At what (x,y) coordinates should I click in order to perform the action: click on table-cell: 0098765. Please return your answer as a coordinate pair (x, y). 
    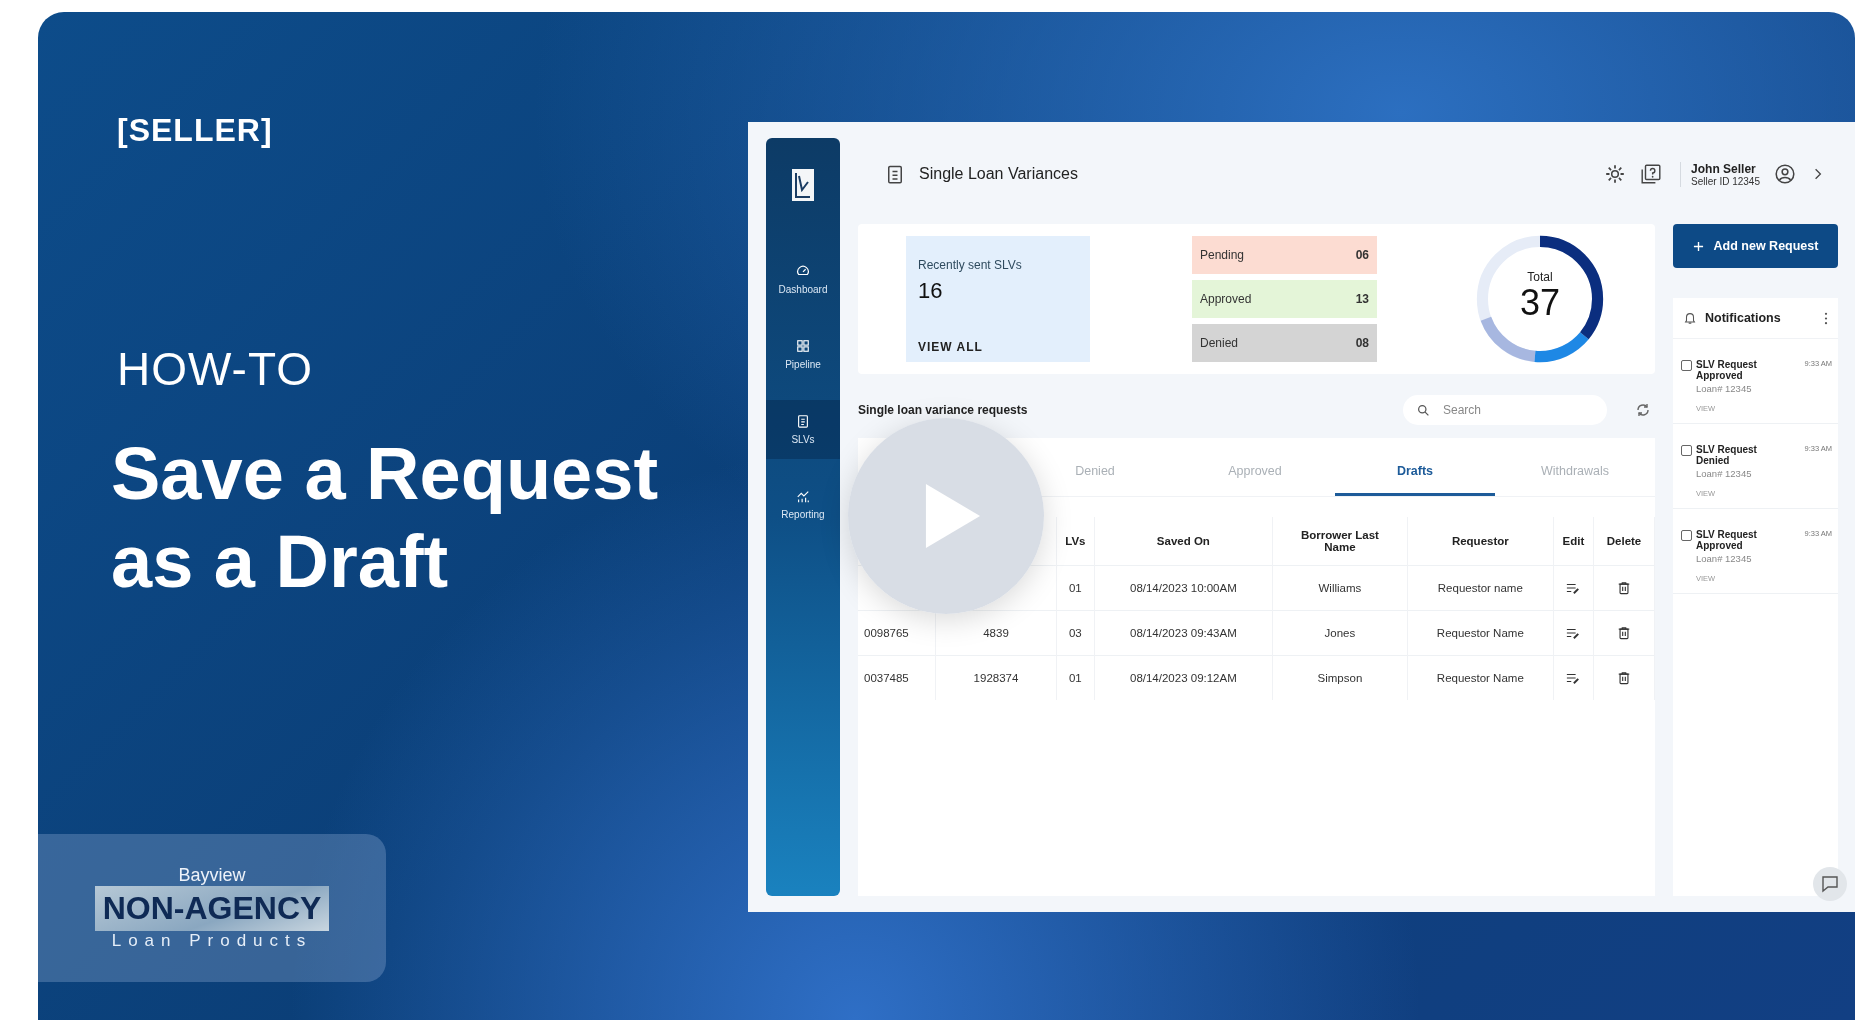
    Looking at the image, I should click on (886, 633).